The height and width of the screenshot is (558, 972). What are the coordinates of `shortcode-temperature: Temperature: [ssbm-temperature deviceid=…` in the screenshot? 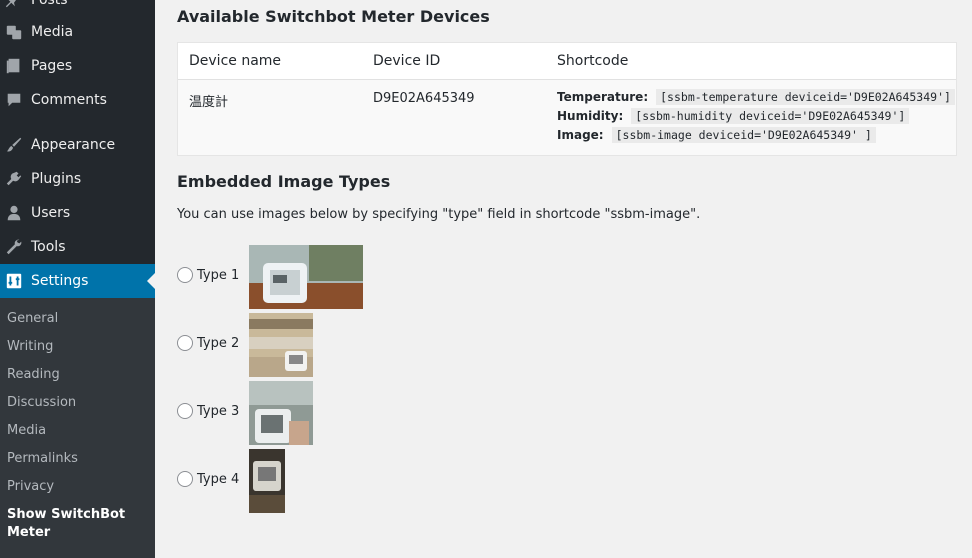 It's located at (756, 97).